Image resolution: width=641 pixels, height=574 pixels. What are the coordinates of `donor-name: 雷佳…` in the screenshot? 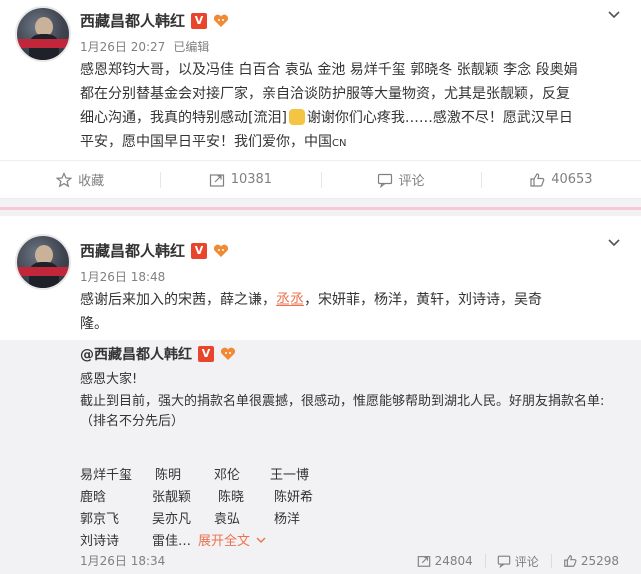 It's located at (172, 541).